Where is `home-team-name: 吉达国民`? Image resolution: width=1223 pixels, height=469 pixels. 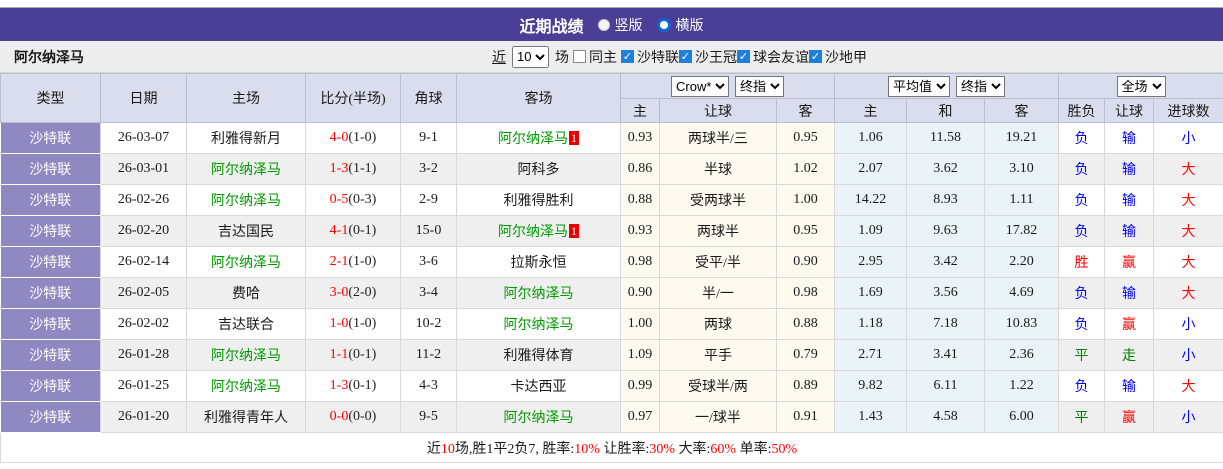 home-team-name: 吉达国民 is located at coordinates (246, 232).